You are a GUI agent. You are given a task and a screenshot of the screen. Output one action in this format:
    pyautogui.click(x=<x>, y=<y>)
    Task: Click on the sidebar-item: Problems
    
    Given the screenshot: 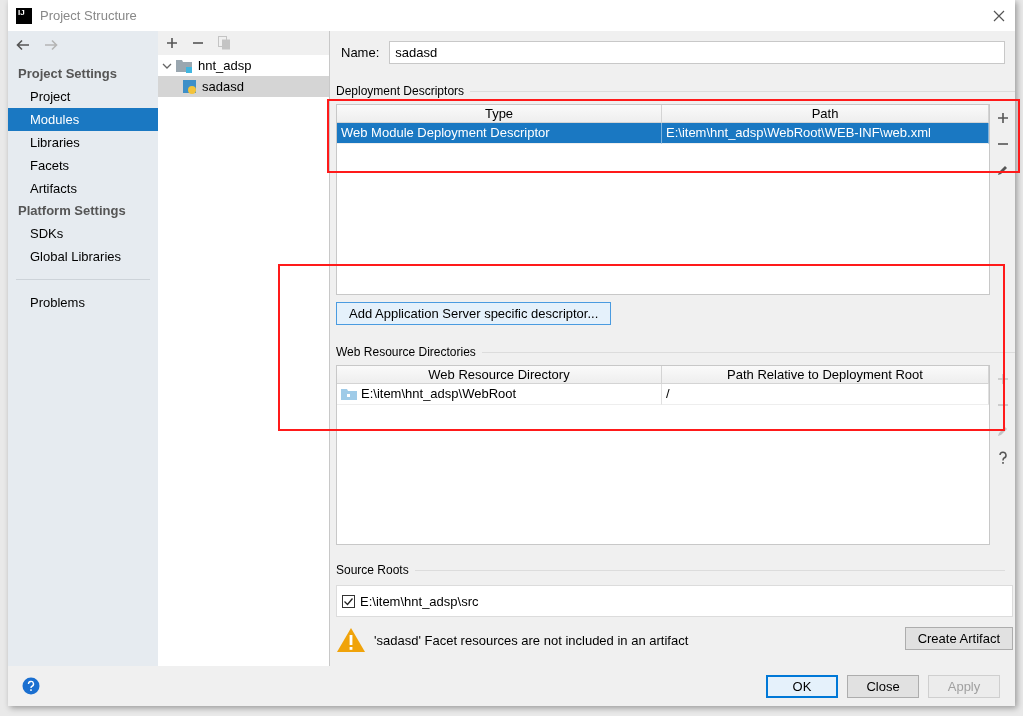 What is the action you would take?
    pyautogui.click(x=83, y=302)
    